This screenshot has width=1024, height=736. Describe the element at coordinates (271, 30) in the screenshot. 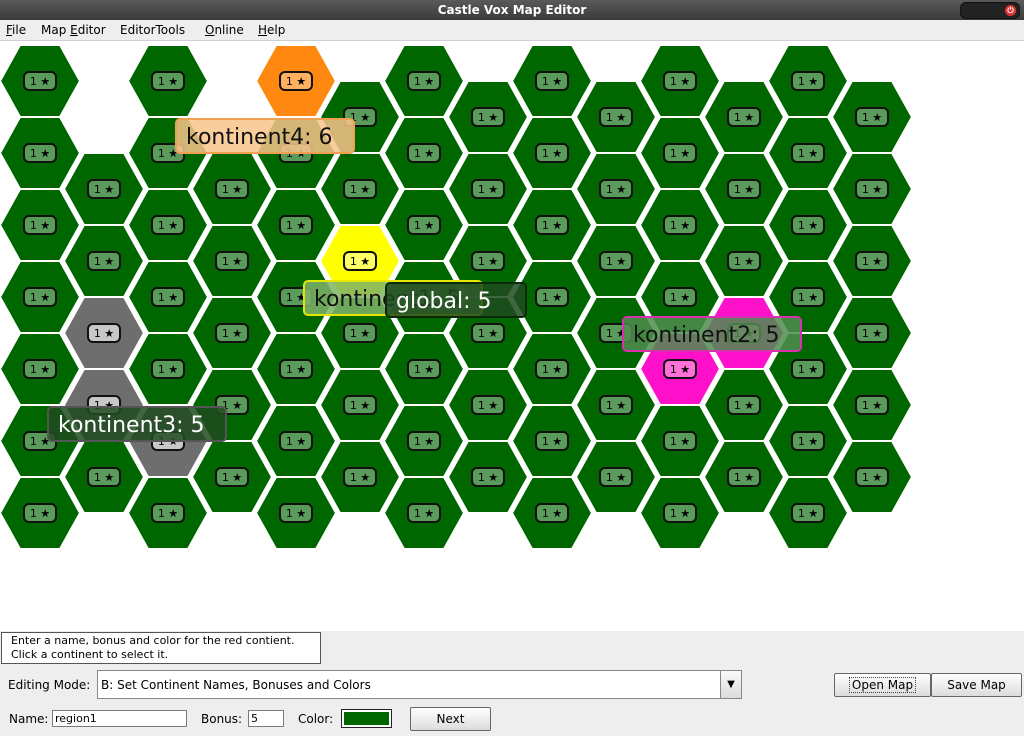

I see `menu-help: Help` at that location.